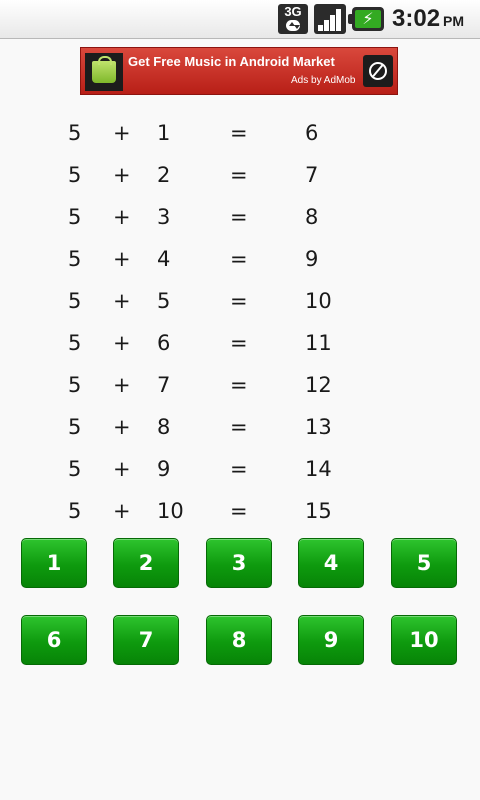 This screenshot has height=800, width=480. Describe the element at coordinates (239, 563) in the screenshot. I see `answer-button-3: 3` at that location.